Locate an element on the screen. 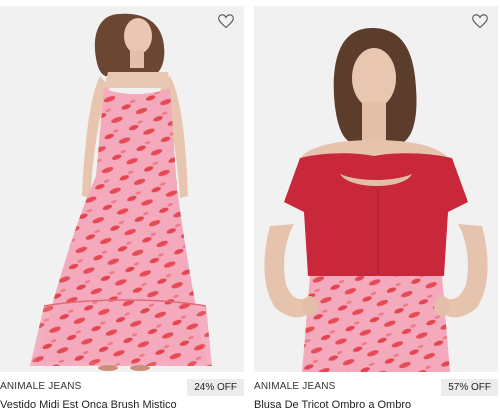 The width and height of the screenshot is (500, 411). discount-badge: 24% OFF is located at coordinates (215, 387).